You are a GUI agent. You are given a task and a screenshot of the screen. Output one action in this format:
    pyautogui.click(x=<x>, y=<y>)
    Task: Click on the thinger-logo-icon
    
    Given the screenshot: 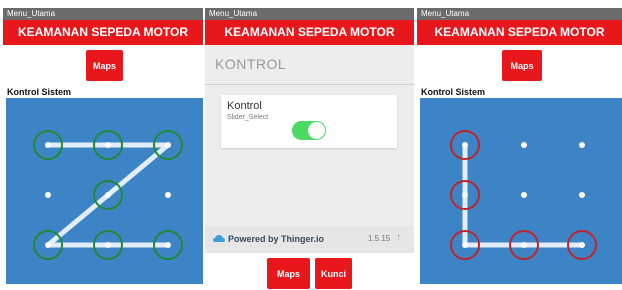 What is the action you would take?
    pyautogui.click(x=219, y=238)
    